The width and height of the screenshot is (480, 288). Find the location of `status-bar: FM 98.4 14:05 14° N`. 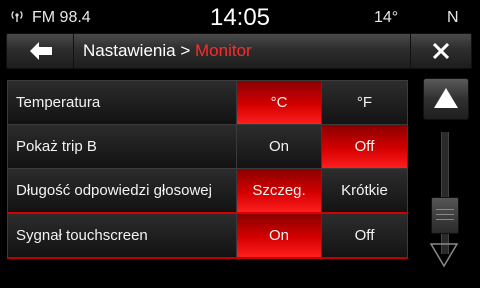

status-bar: FM 98.4 14:05 14° N is located at coordinates (240, 18).